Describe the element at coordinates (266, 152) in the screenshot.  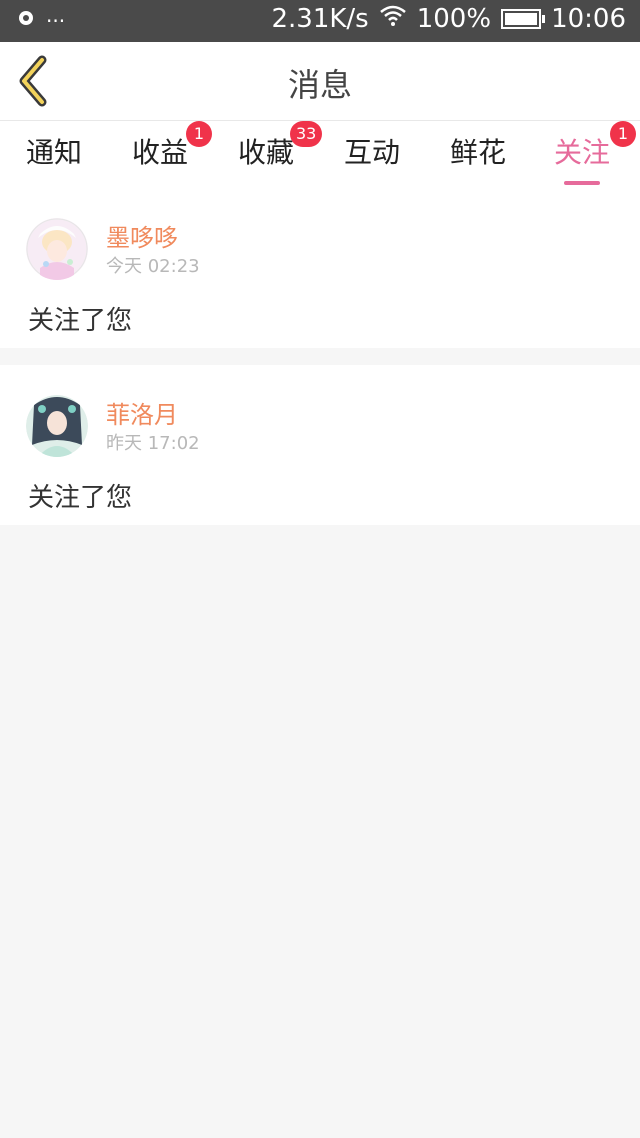
I see `tab-label: 收藏` at that location.